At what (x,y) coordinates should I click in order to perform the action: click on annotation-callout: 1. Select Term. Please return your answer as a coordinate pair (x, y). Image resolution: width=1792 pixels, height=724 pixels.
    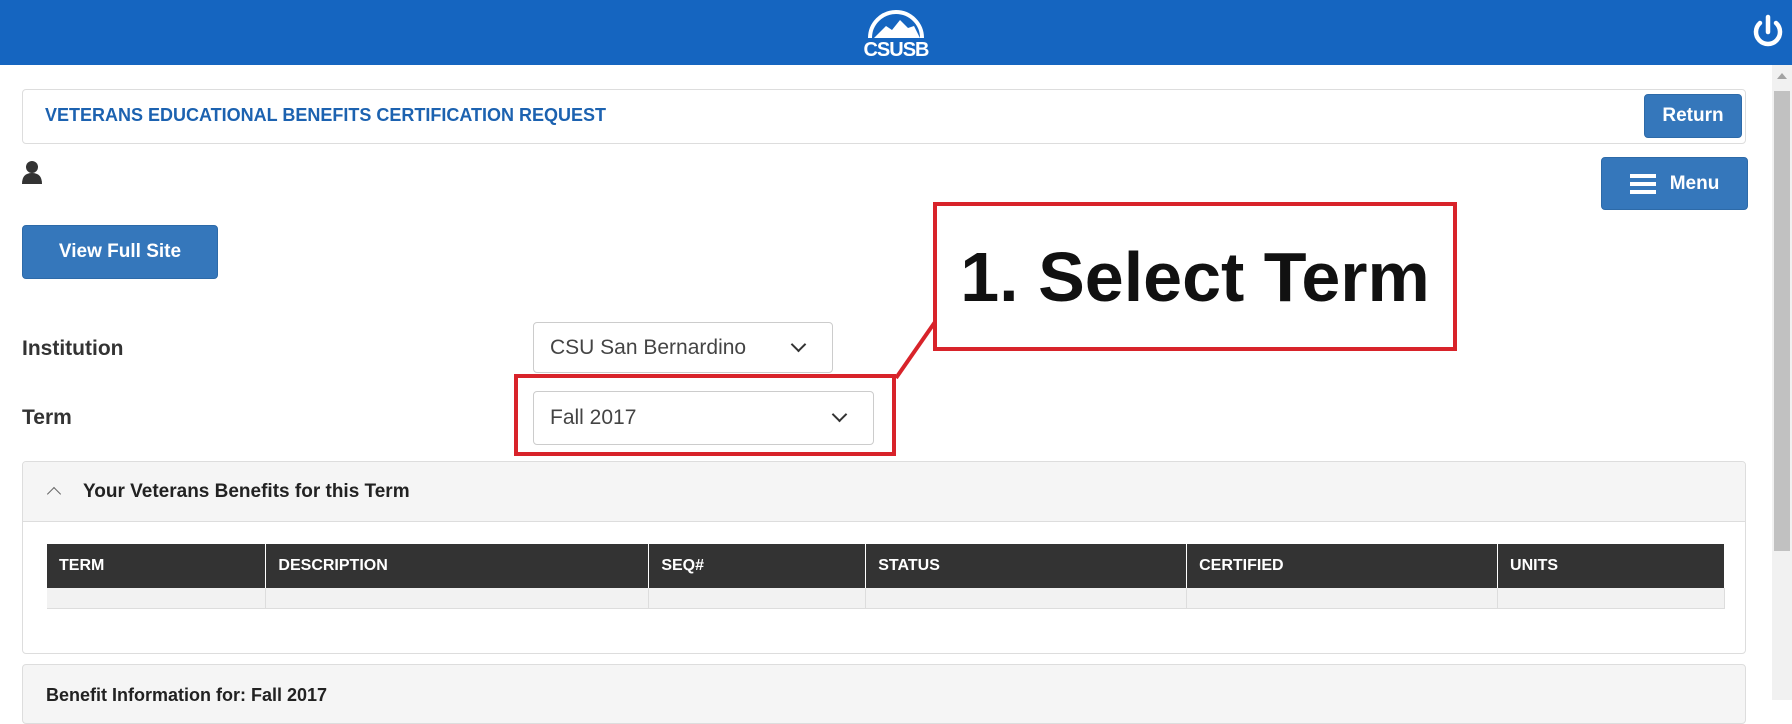
    Looking at the image, I should click on (1195, 276).